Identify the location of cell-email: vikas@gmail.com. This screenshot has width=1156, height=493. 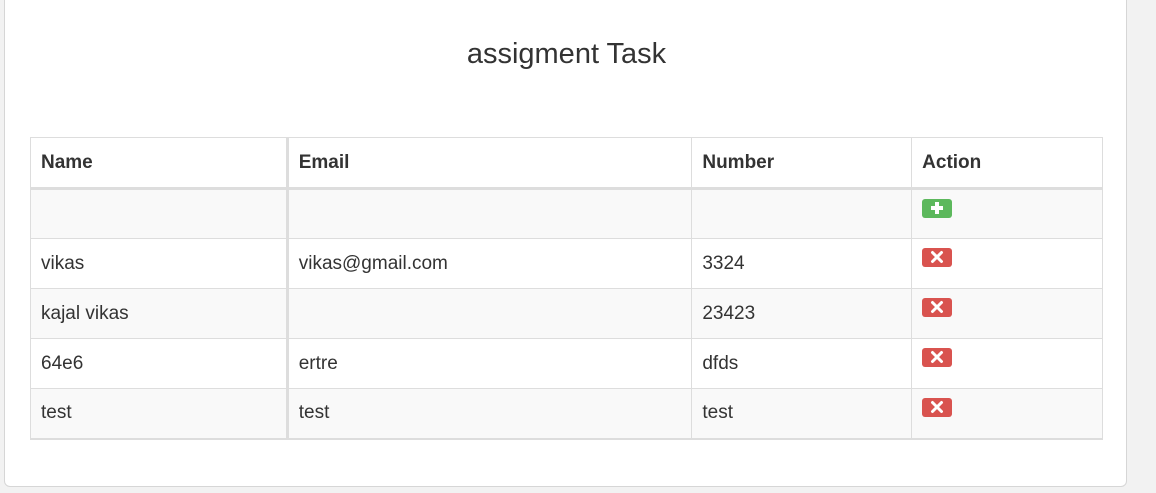
(489, 263).